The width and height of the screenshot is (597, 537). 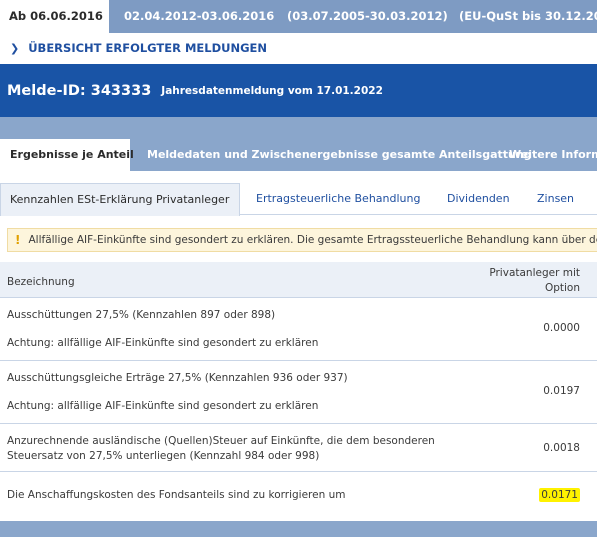 What do you see at coordinates (367, 16) in the screenshot?
I see `date-tab-2005-2012: (03.07.2005-30.03.2012)` at bounding box center [367, 16].